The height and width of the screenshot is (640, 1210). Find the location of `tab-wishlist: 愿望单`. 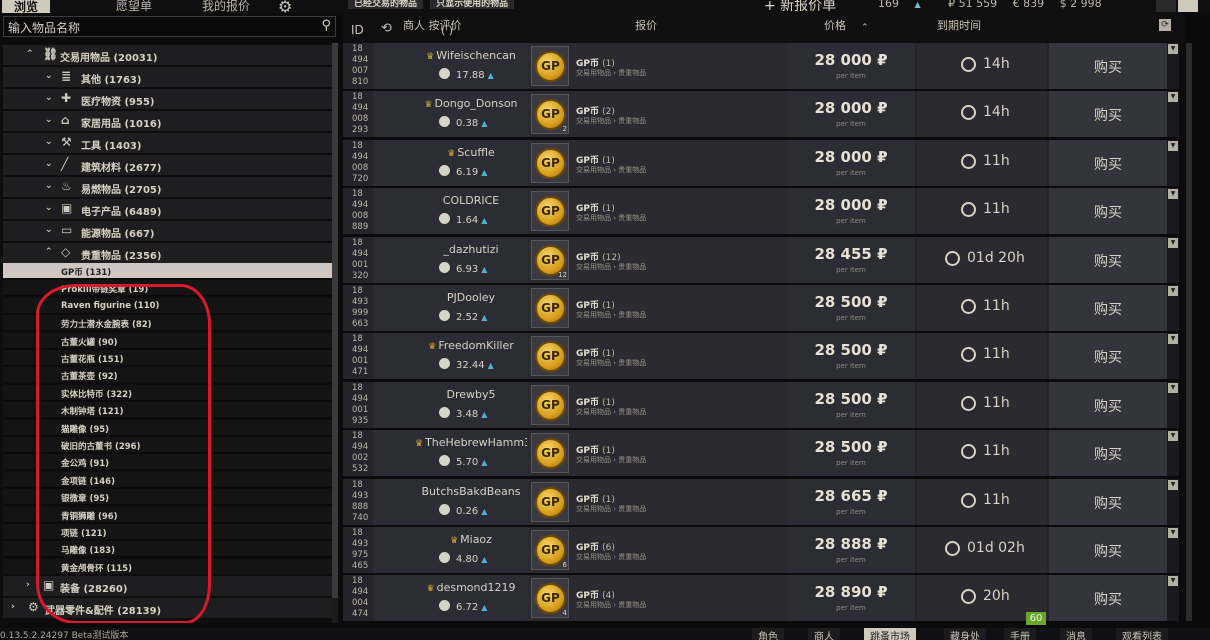

tab-wishlist: 愿望单 is located at coordinates (134, 7).